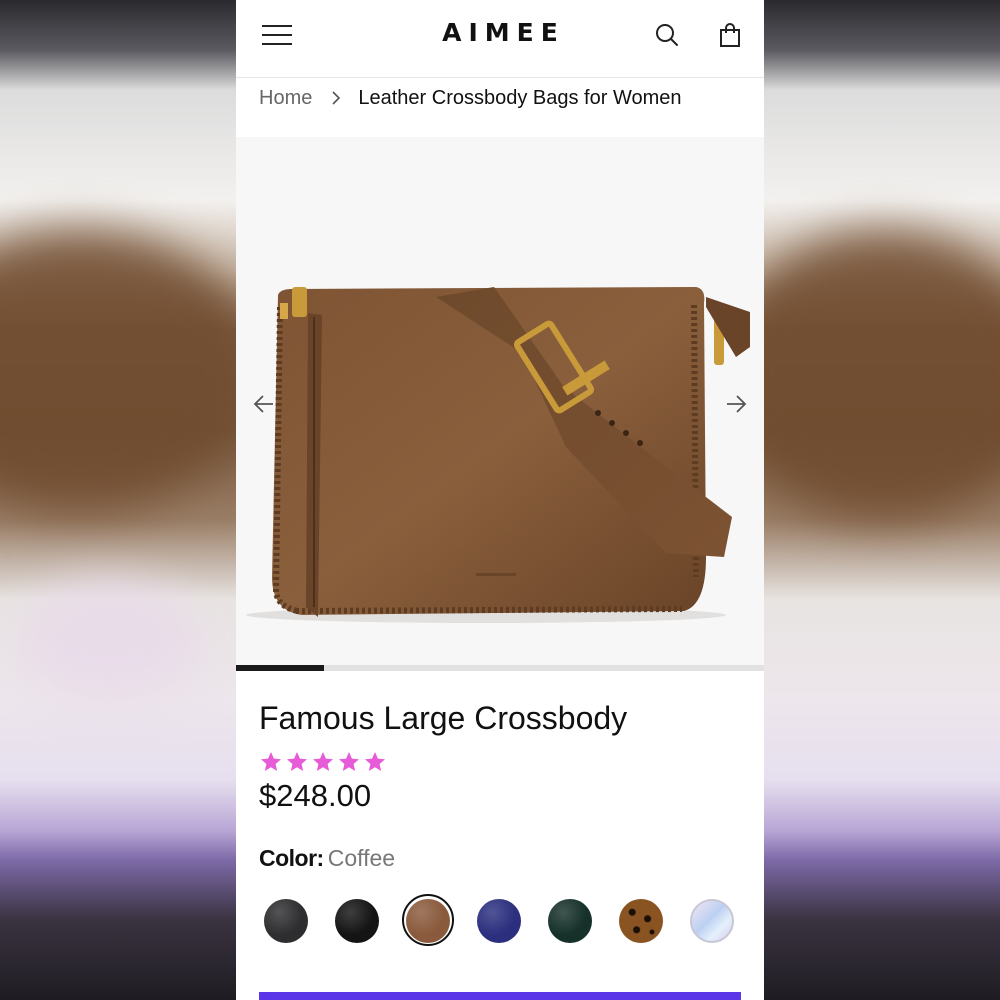 This screenshot has height=1000, width=1000. What do you see at coordinates (500, 996) in the screenshot?
I see `add-to-cart-button` at bounding box center [500, 996].